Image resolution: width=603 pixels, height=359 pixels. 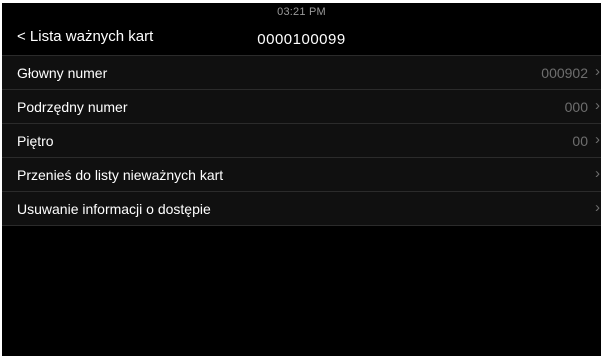 What do you see at coordinates (114, 209) in the screenshot?
I see `row-label: Usuwanie informacji o dostępie` at bounding box center [114, 209].